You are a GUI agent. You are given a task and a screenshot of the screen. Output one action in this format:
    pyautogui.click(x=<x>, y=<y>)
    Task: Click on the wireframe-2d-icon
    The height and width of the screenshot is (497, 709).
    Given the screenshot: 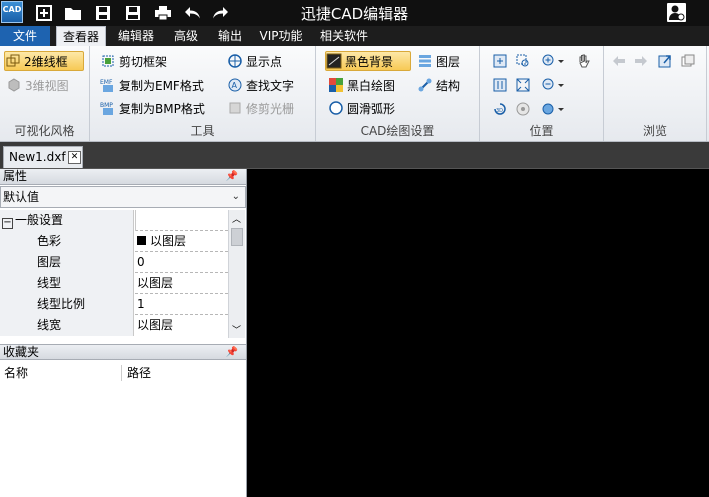 What is the action you would take?
    pyautogui.click(x=13, y=61)
    